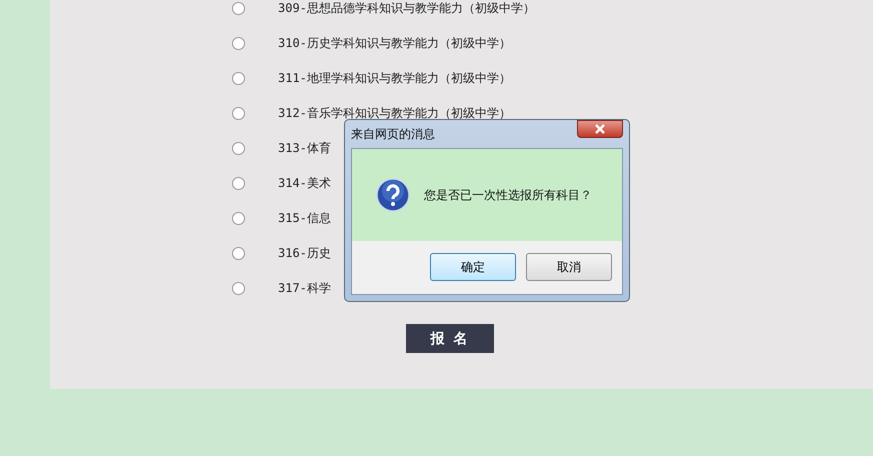 The width and height of the screenshot is (873, 456). I want to click on subject-label: 315-信息, so click(304, 218).